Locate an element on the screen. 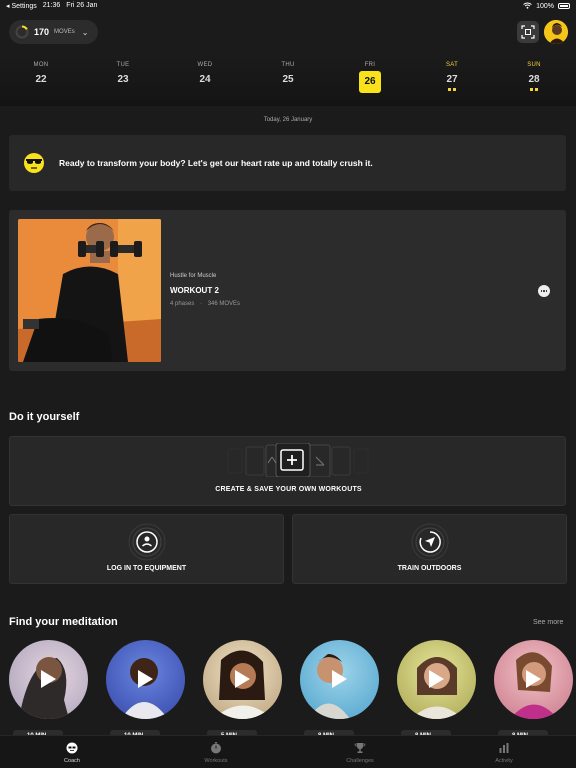 The width and height of the screenshot is (576, 768). more-options-button is located at coordinates (544, 291).